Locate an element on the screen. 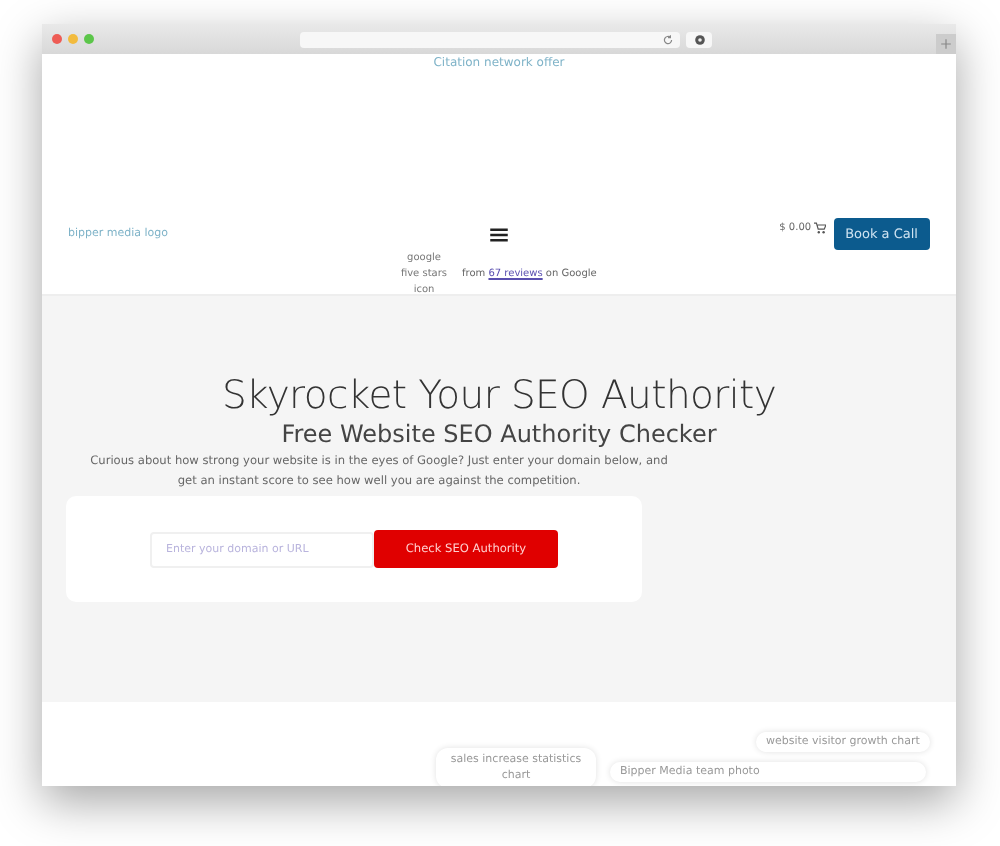 This screenshot has width=1000, height=846. new-tab-button is located at coordinates (946, 43).